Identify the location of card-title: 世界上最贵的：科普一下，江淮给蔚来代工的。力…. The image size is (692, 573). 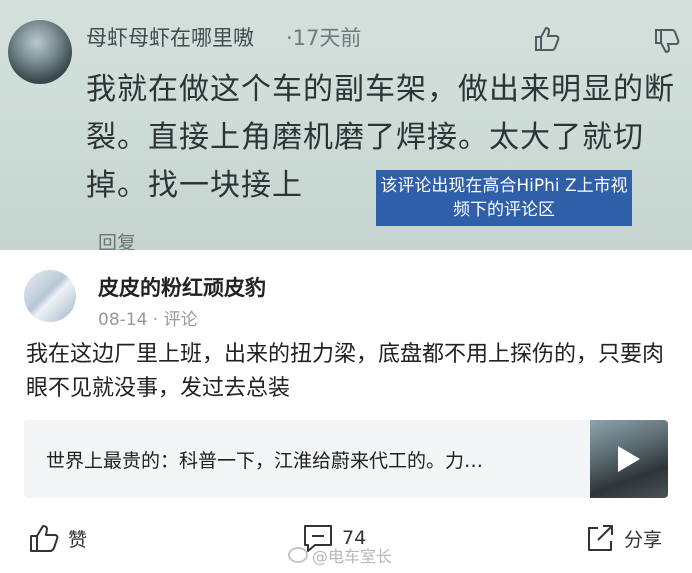
(265, 461).